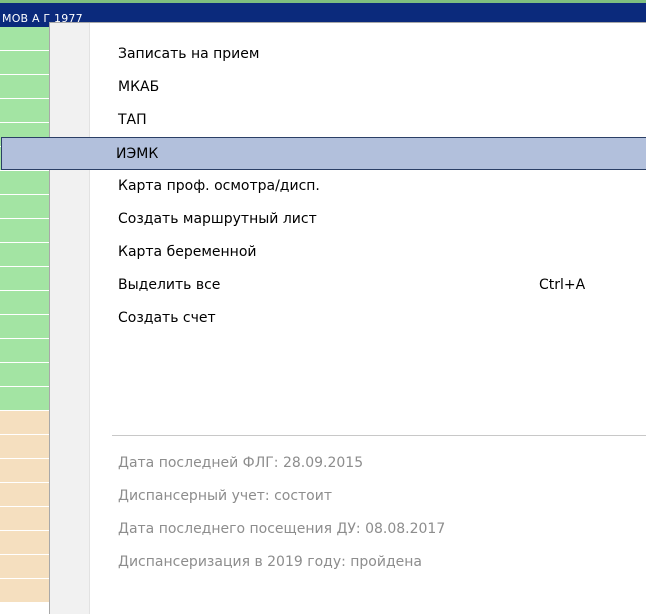 Image resolution: width=646 pixels, height=614 pixels. I want to click on info-dispensary-registration: Диспансерный учет: состоит, so click(349, 496).